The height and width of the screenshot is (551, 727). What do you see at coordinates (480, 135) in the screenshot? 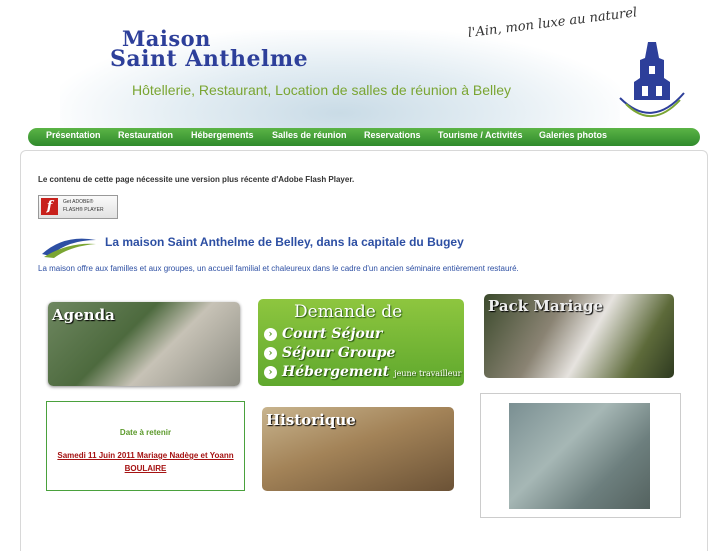
I see `nav-tourisme-activites: Tourisme / Activités` at bounding box center [480, 135].